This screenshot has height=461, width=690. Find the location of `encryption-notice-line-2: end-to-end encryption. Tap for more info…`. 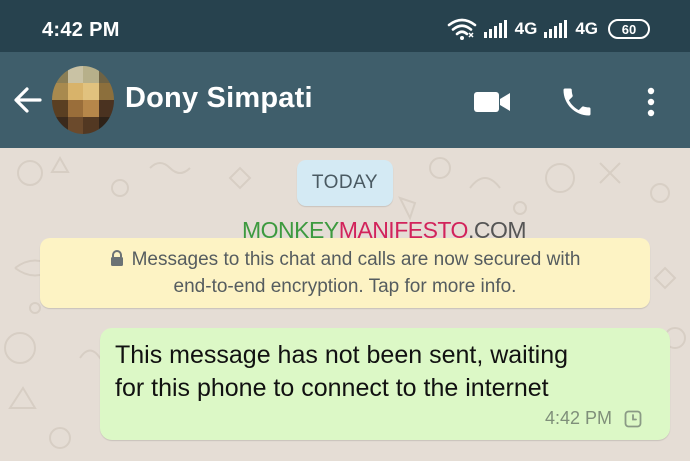

encryption-notice-line-2: end-to-end encryption. Tap for more info… is located at coordinates (345, 286).